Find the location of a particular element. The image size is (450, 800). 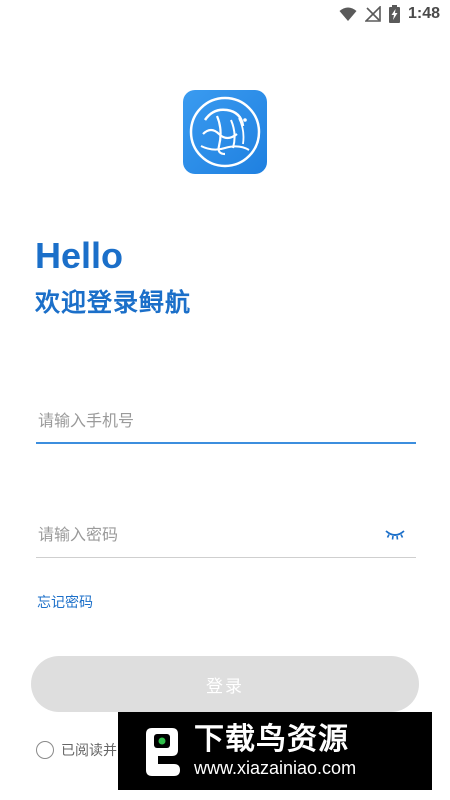

phone-field-container is located at coordinates (226, 421).